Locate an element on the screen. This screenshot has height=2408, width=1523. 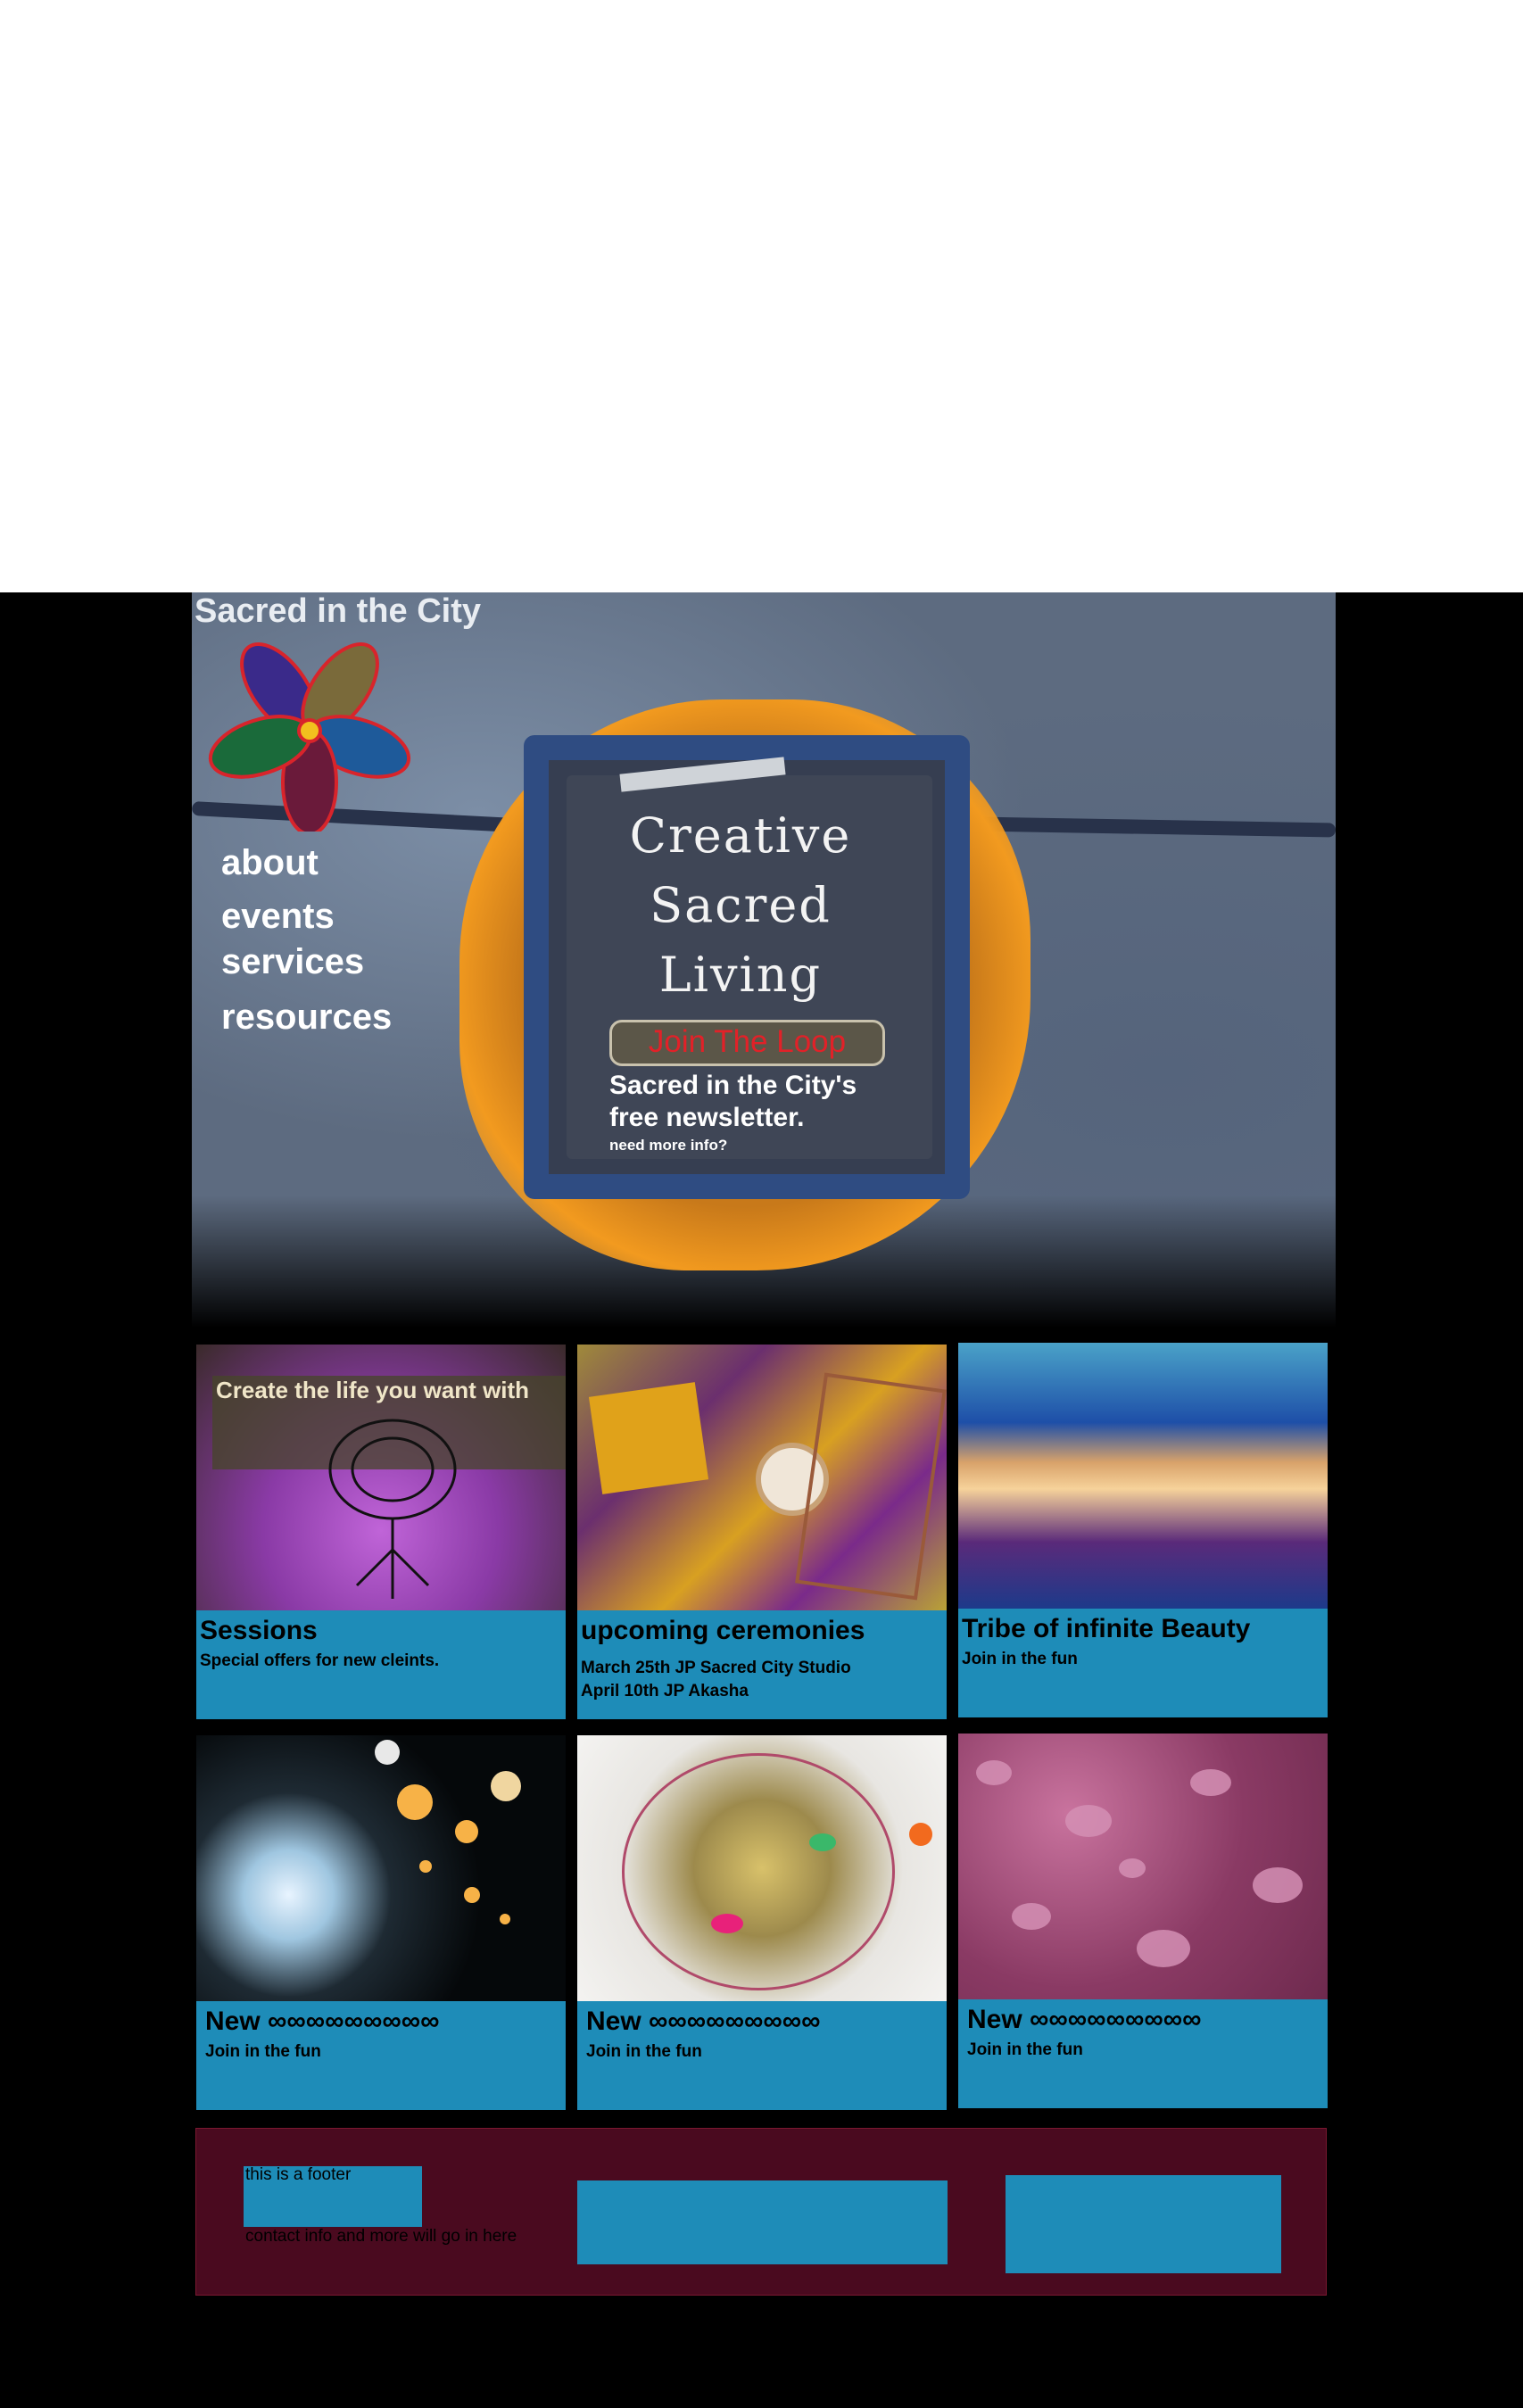
card-image: Create the life you want with is located at coordinates (381, 1477).